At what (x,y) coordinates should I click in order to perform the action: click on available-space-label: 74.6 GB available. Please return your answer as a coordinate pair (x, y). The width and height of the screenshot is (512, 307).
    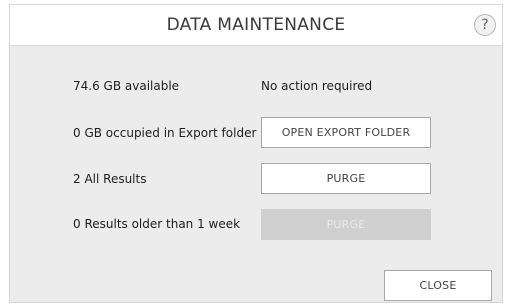
    Looking at the image, I should click on (126, 86).